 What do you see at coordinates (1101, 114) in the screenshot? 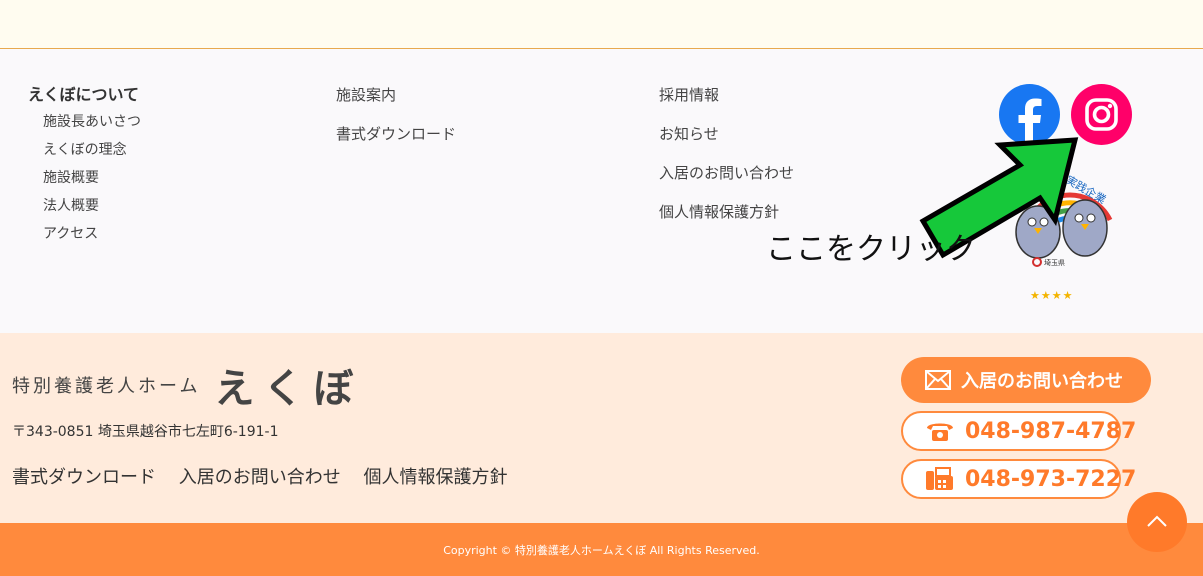
I see `instagram-icon` at bounding box center [1101, 114].